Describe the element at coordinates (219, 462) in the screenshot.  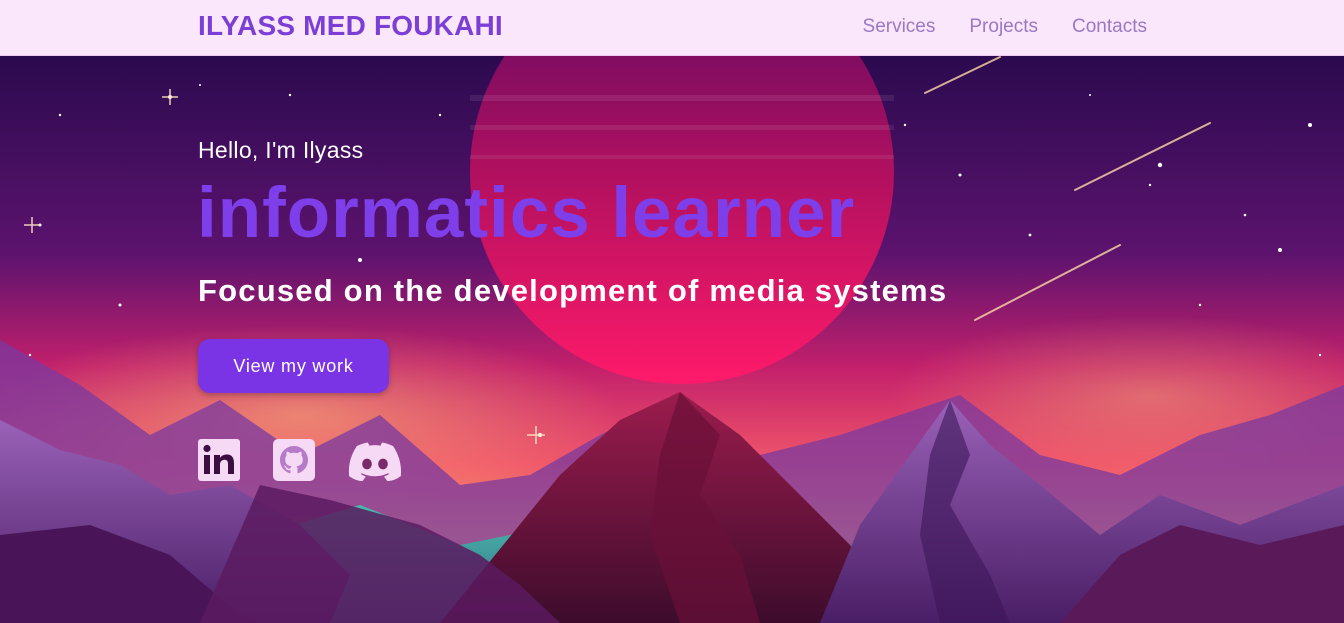
I see `linkedin-icon` at that location.